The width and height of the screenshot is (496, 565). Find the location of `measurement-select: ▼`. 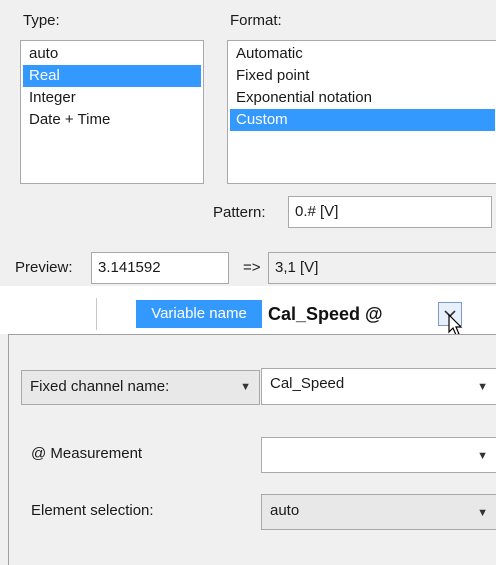

measurement-select: ▼ is located at coordinates (378, 455).